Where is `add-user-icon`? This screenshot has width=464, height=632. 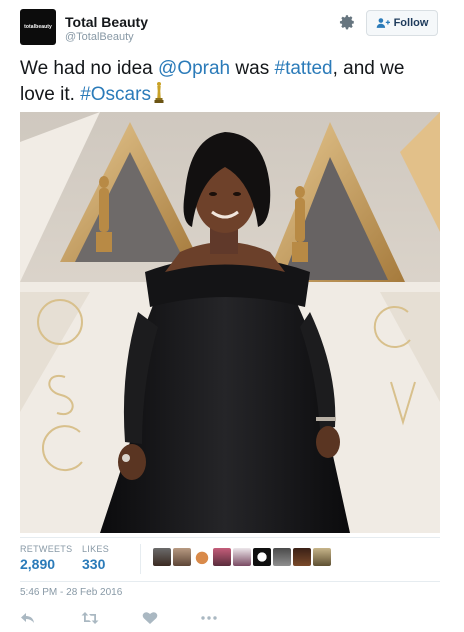 add-user-icon is located at coordinates (383, 23).